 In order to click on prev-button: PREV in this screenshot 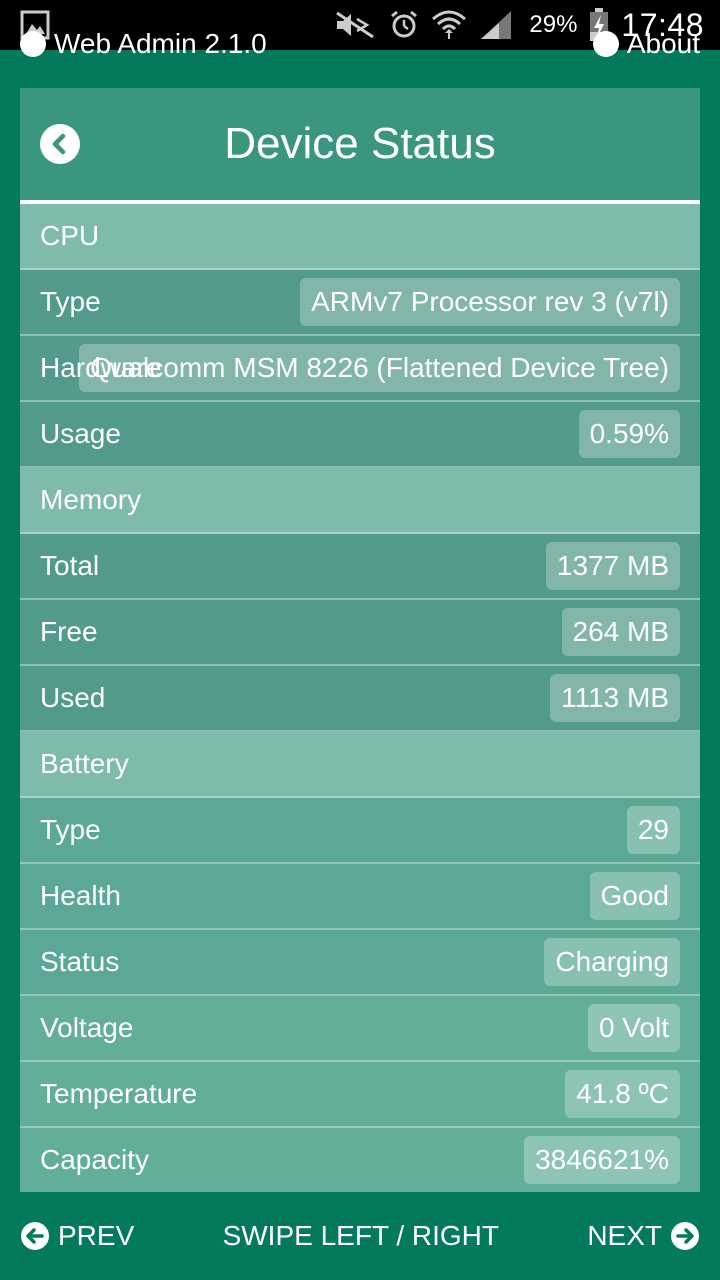, I will do `click(77, 1236)`.